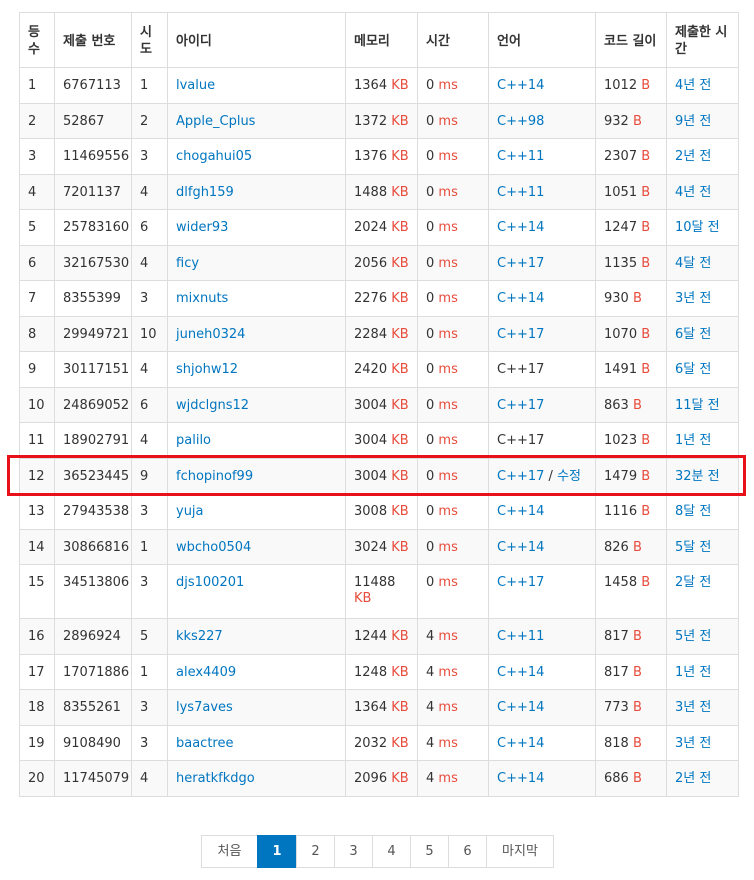 This screenshot has height=880, width=754. What do you see at coordinates (381, 591) in the screenshot?
I see `cell-memory: 11488 KB` at bounding box center [381, 591].